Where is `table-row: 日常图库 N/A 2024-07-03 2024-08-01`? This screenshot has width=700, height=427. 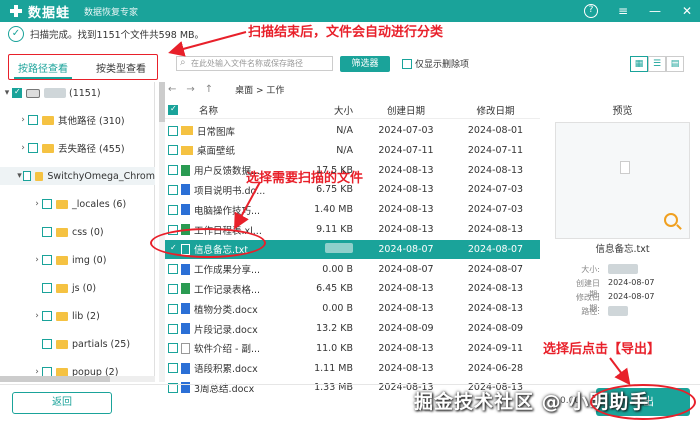
table-row: 日常图库 N/A 2024-07-03 2024-08-01 is located at coordinates (352, 130).